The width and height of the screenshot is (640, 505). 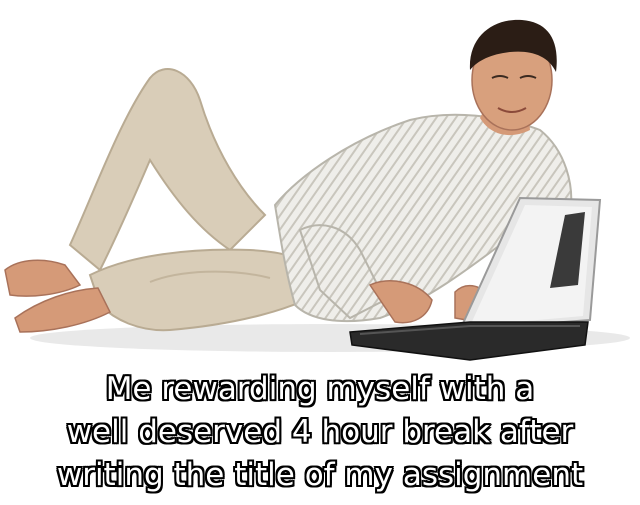 What do you see at coordinates (320, 475) in the screenshot?
I see `caption-line-3: writing the title of my assignment` at bounding box center [320, 475].